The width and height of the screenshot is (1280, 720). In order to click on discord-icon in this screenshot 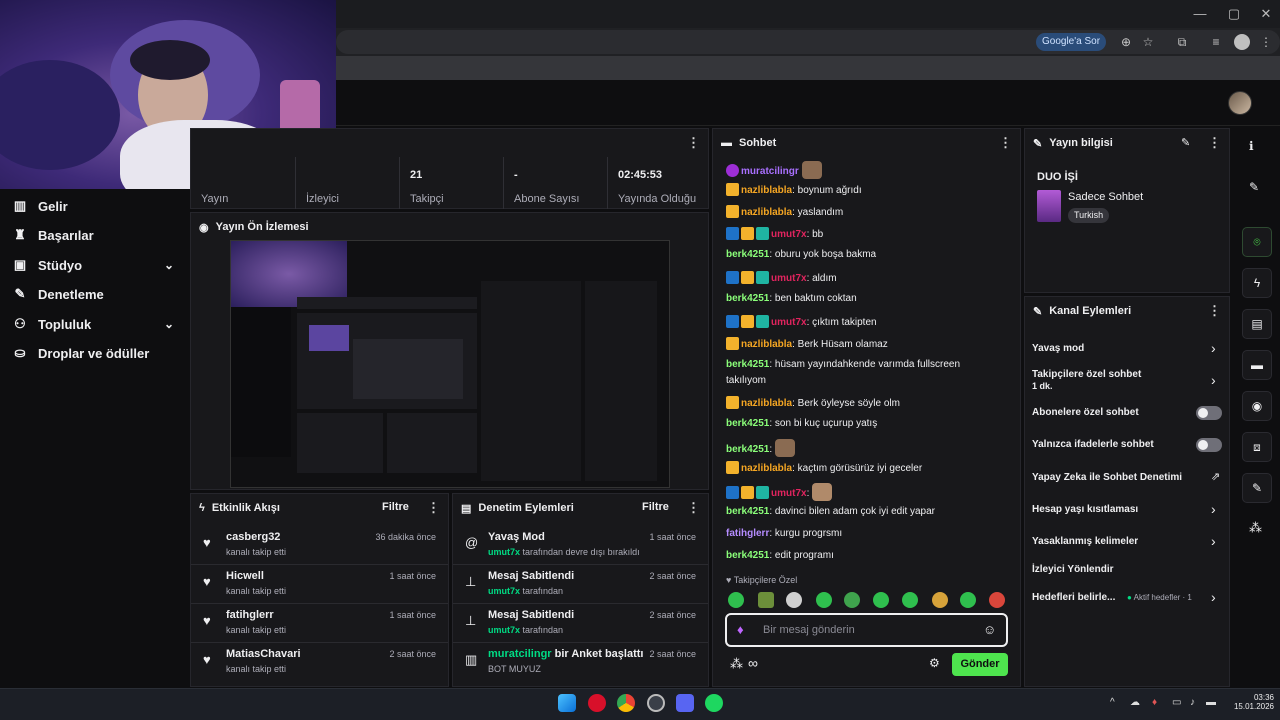, I will do `click(685, 703)`.